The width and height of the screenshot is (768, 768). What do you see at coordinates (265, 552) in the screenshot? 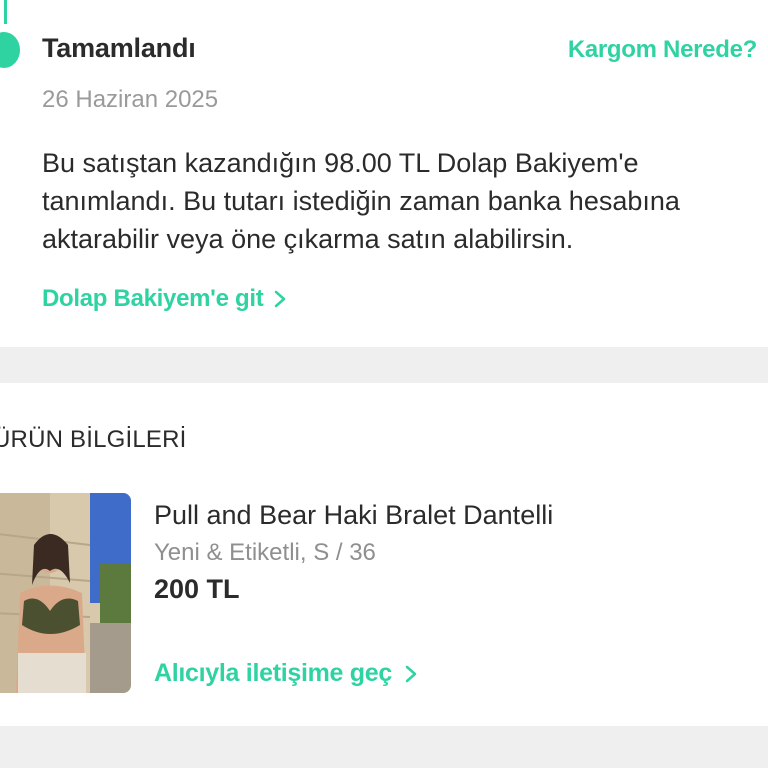
I see `product-condition-size: Yeni & Etiketli, S / 36` at bounding box center [265, 552].